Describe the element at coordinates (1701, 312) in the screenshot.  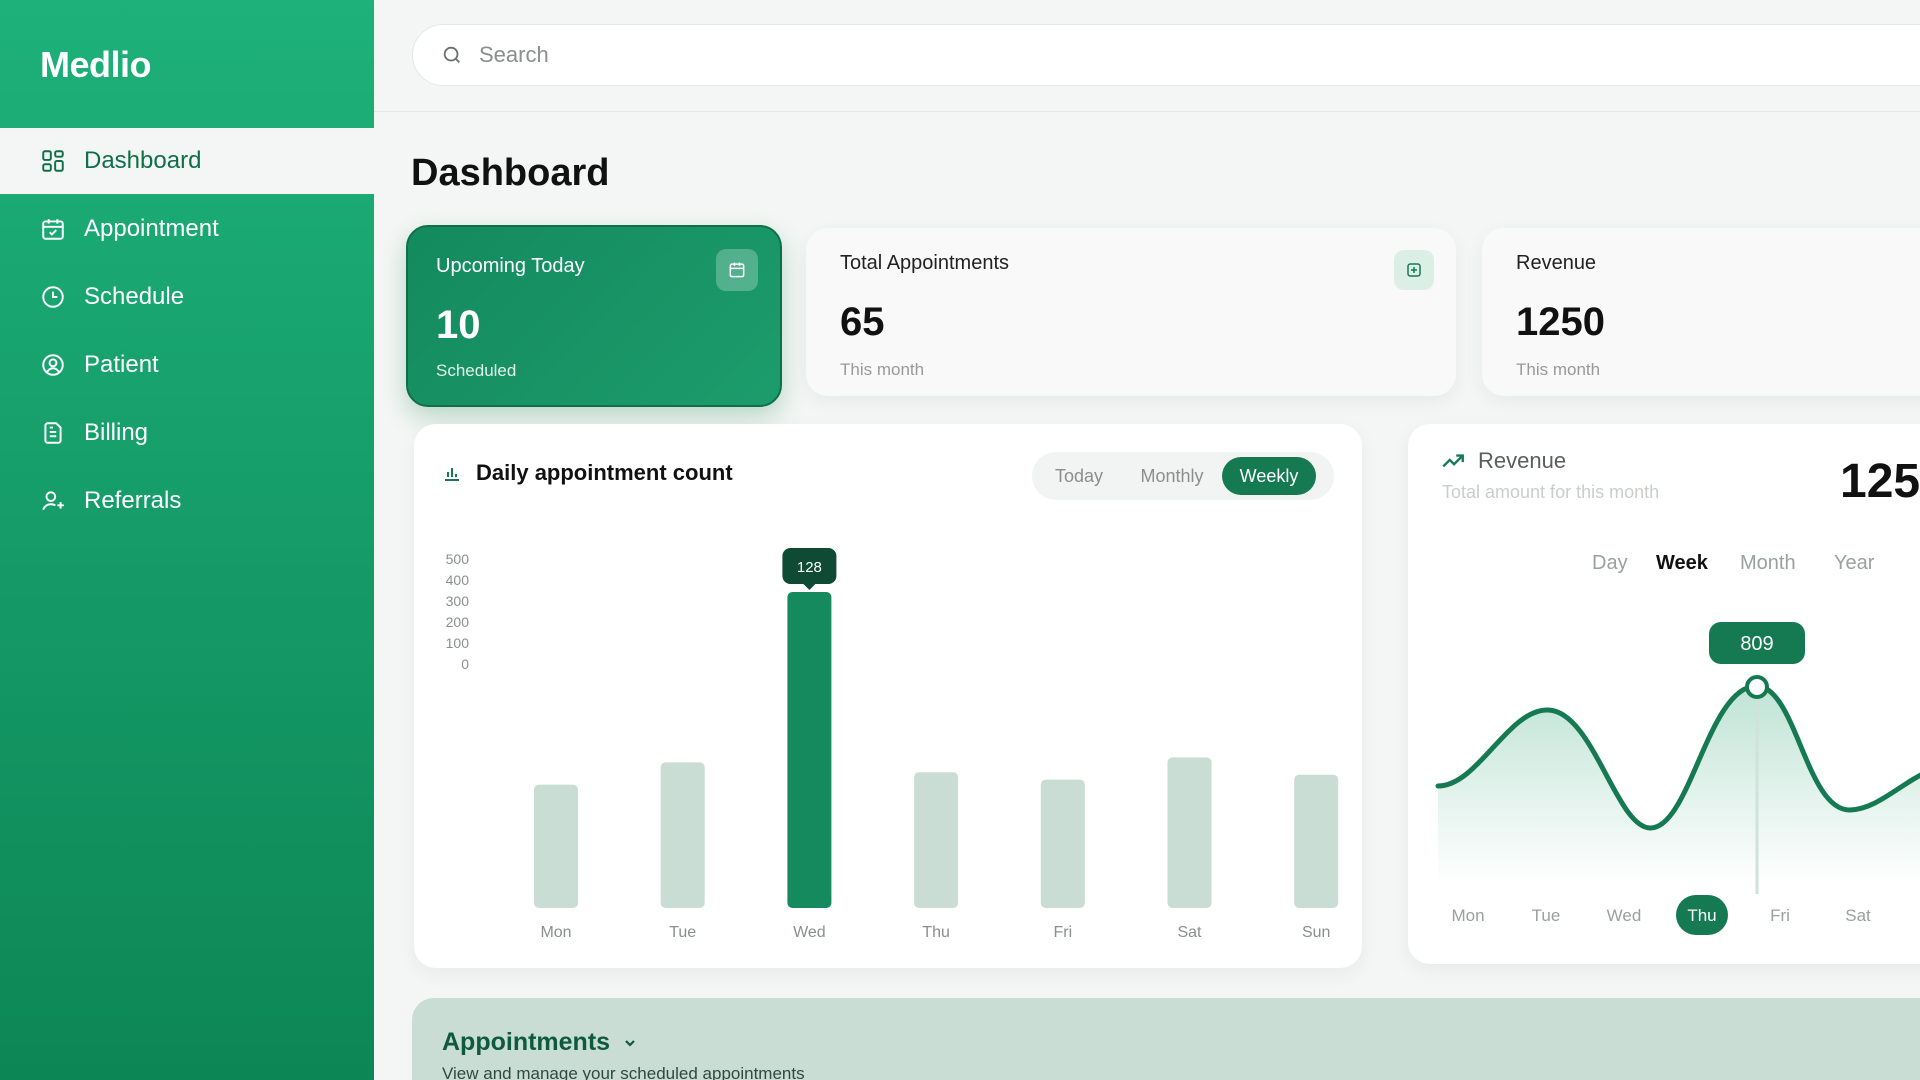
I see `stat-card-revenue: Revenue 1250 This month` at that location.